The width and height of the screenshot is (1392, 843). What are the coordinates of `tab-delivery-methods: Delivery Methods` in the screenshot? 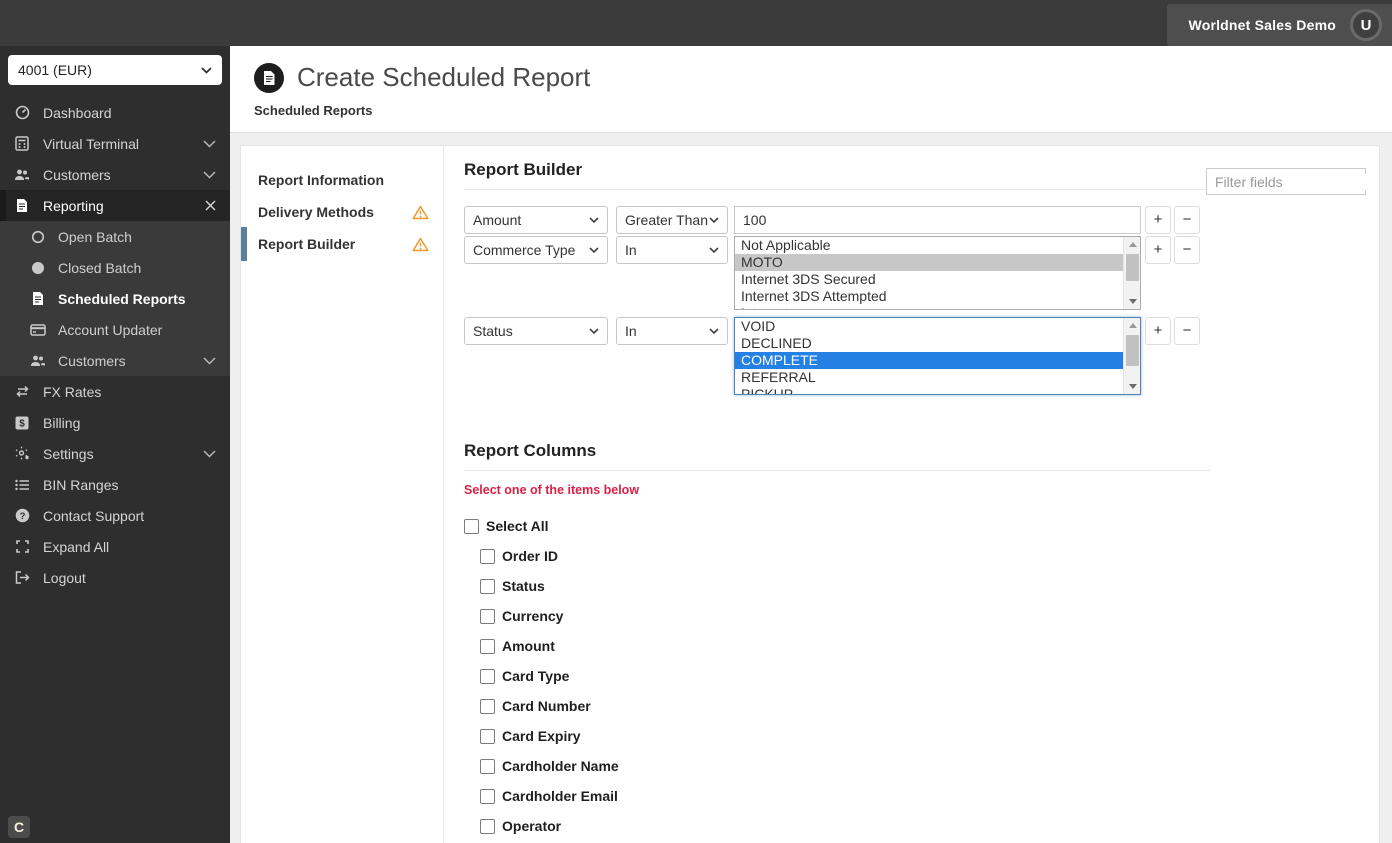 It's located at (342, 212).